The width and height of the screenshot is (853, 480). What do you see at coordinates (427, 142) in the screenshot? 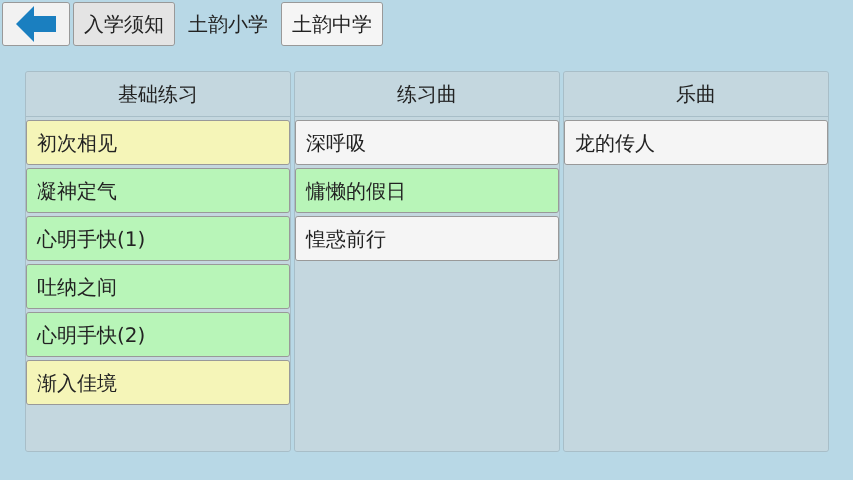
I see `list-item: 深呼吸` at bounding box center [427, 142].